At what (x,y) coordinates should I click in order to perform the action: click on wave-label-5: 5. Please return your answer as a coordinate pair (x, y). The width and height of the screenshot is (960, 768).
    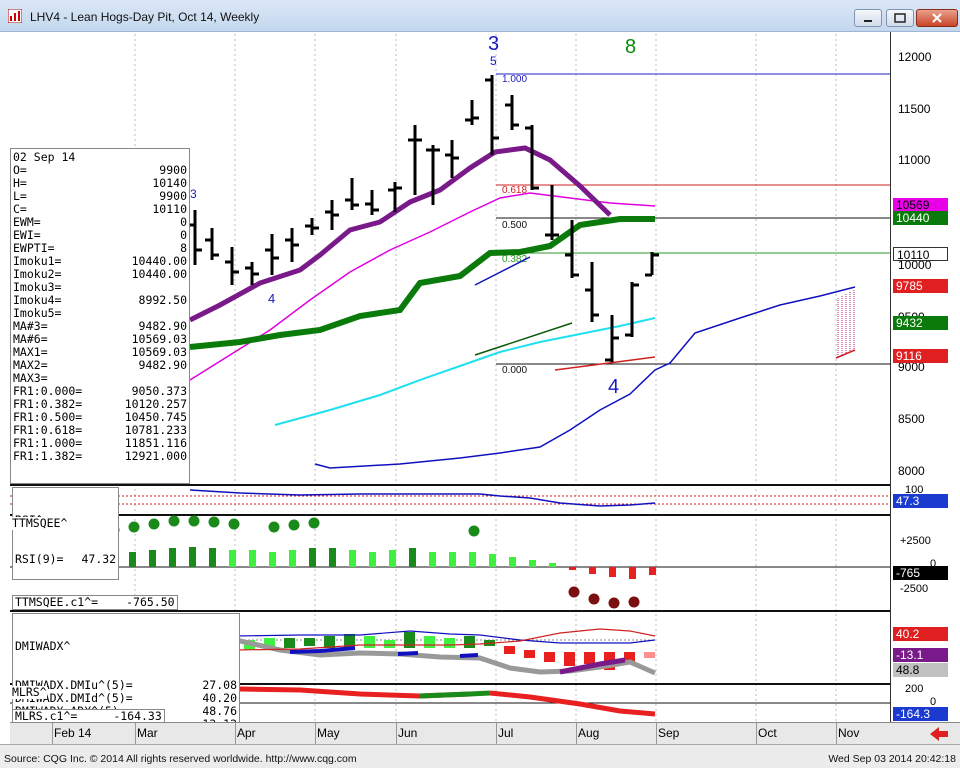
    Looking at the image, I should click on (493, 61).